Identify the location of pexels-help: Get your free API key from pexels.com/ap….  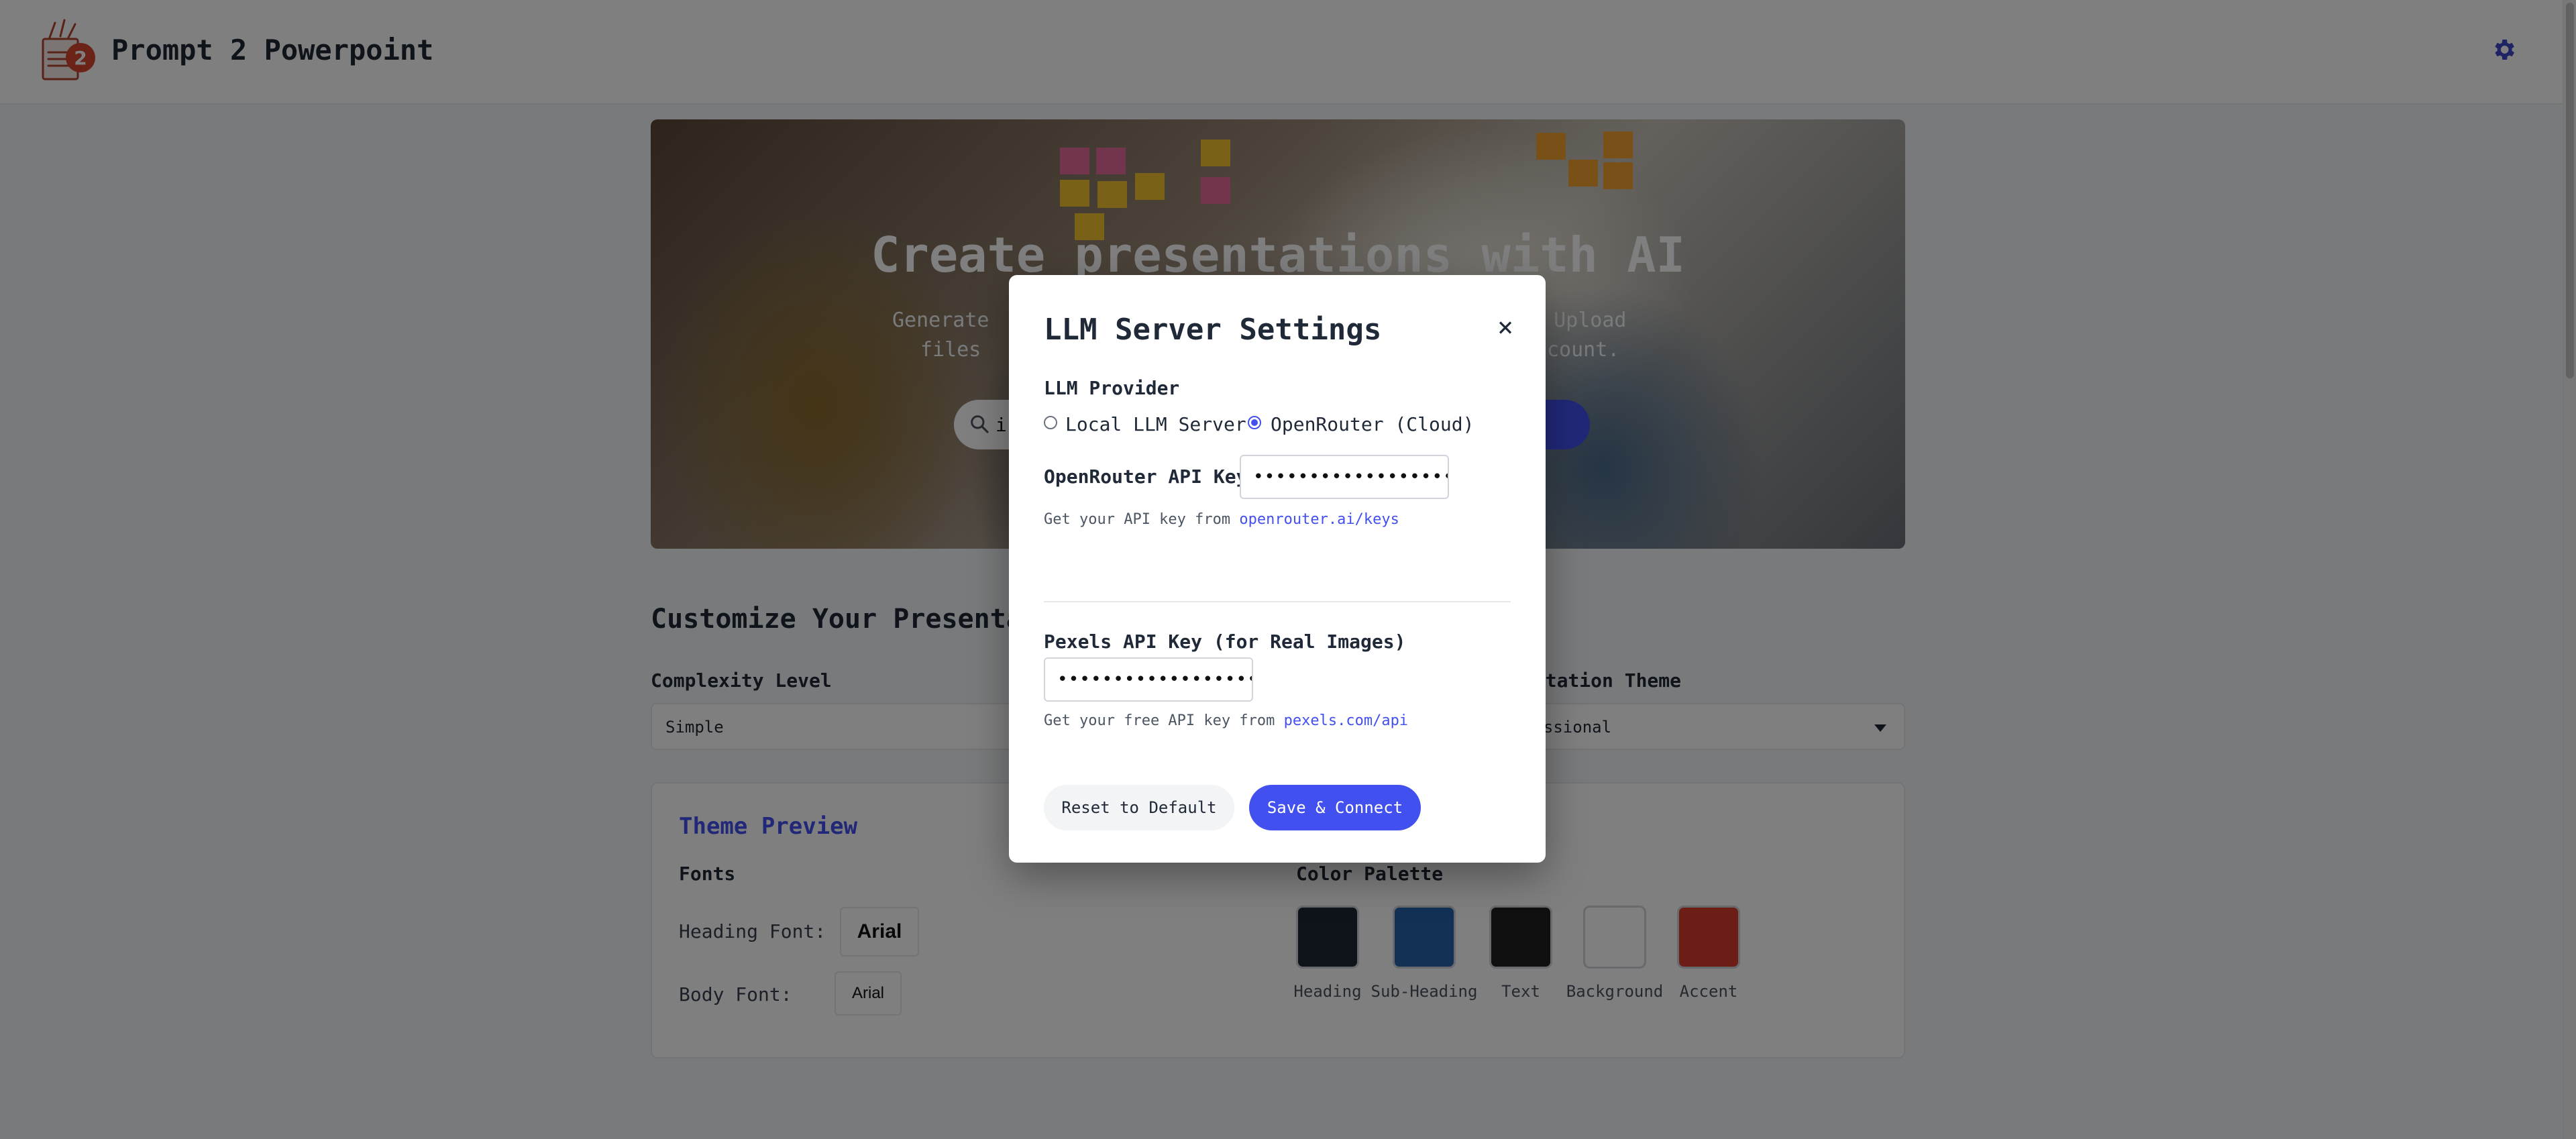
(1226, 720).